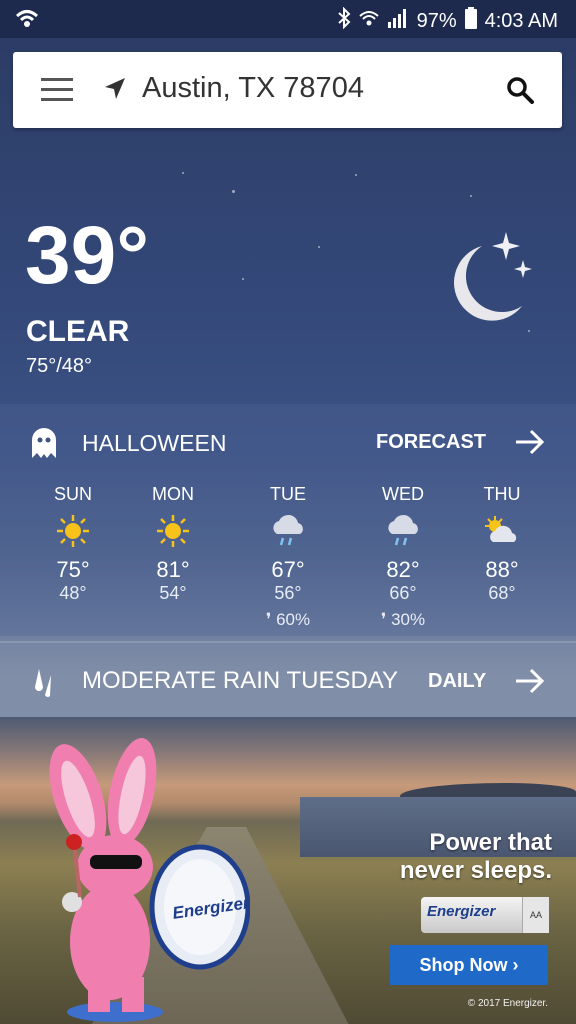  I want to click on forecast-day: TUE 67° 56° ❜ 60%, so click(288, 557).